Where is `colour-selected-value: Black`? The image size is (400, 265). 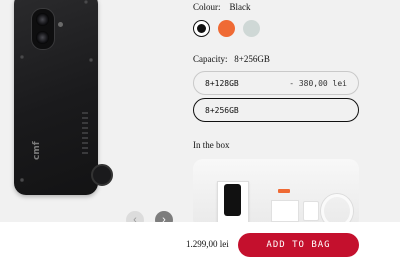 colour-selected-value: Black is located at coordinates (240, 7).